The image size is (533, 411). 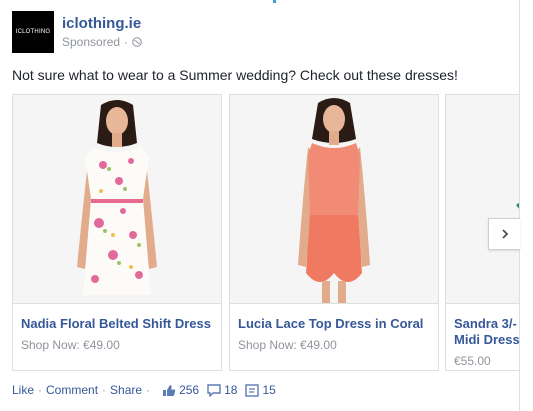 I want to click on logo-text: ICLOTHING, so click(x=33, y=32).